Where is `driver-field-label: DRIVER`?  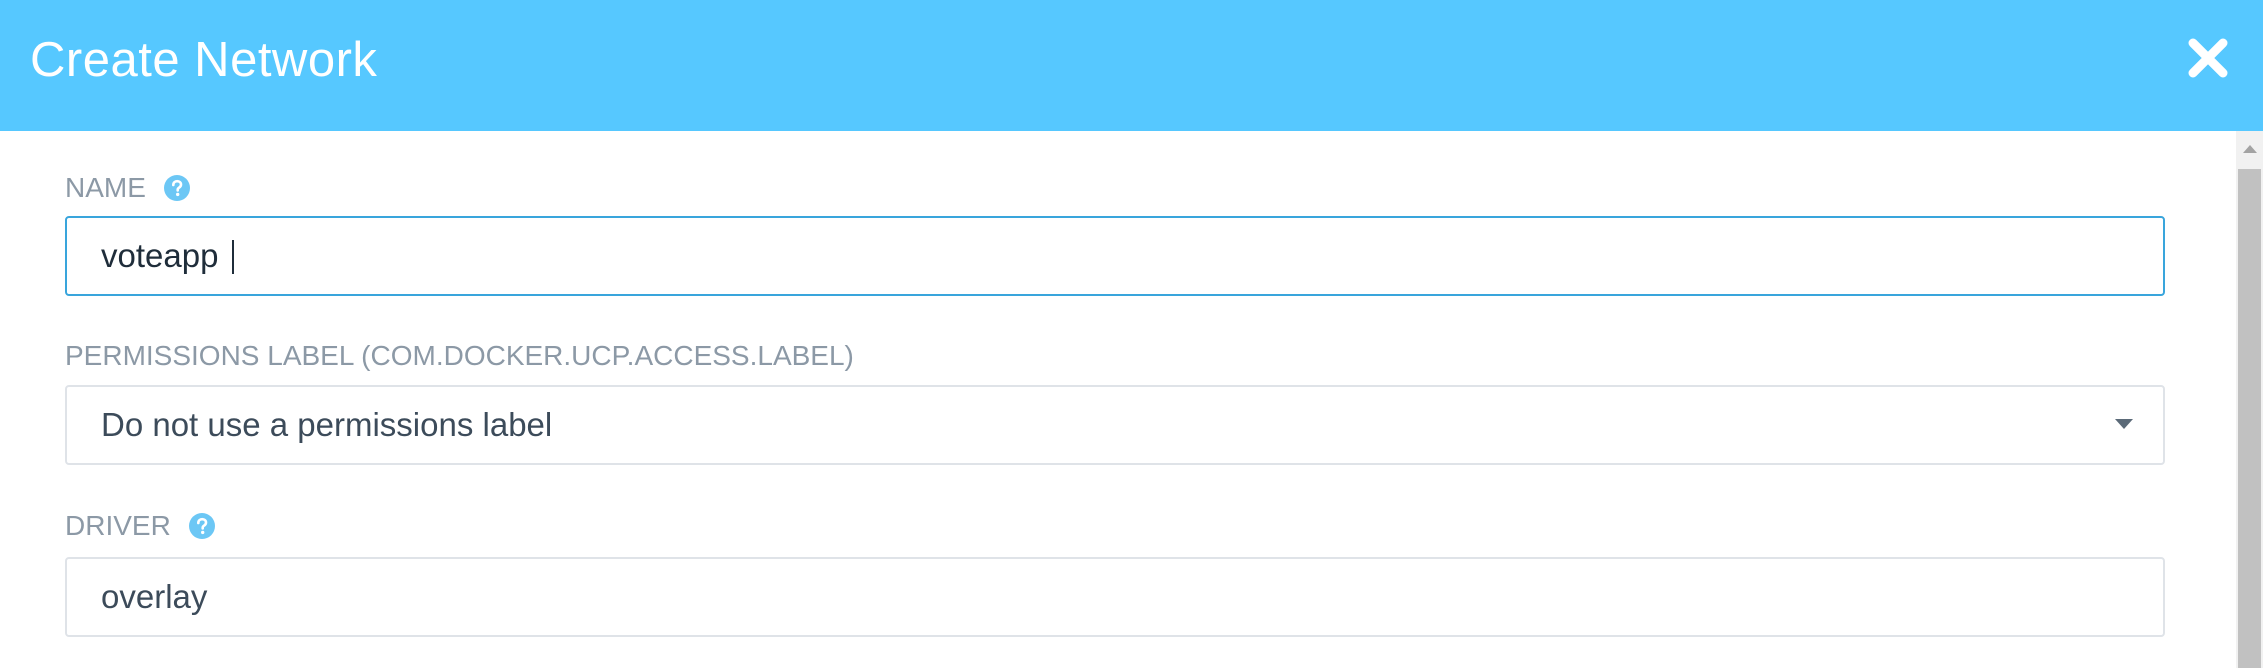 driver-field-label: DRIVER is located at coordinates (140, 526).